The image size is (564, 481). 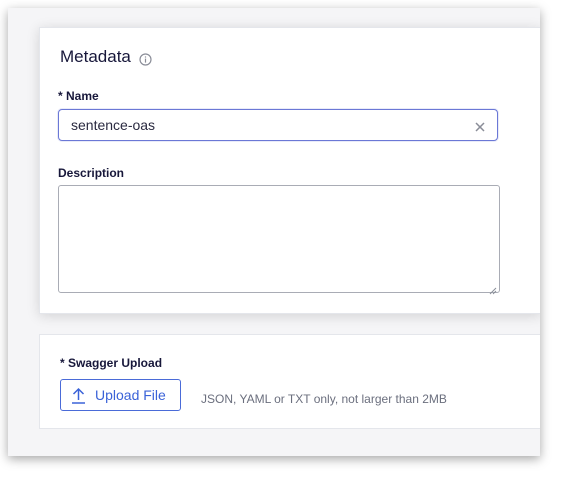 I want to click on resize-handle-icon, so click(x=493, y=288).